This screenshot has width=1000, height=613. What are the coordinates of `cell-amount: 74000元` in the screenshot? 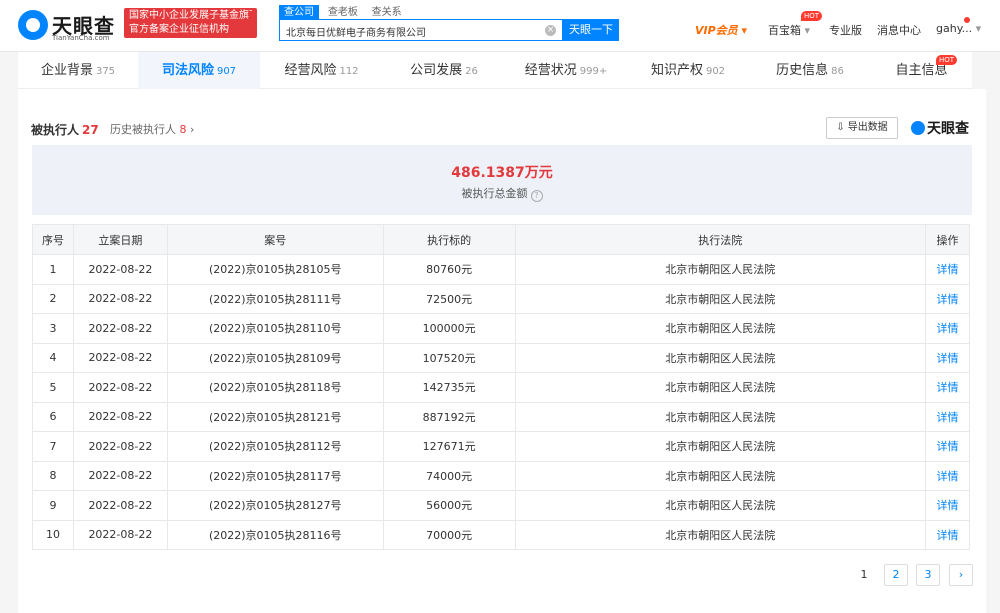 It's located at (449, 475).